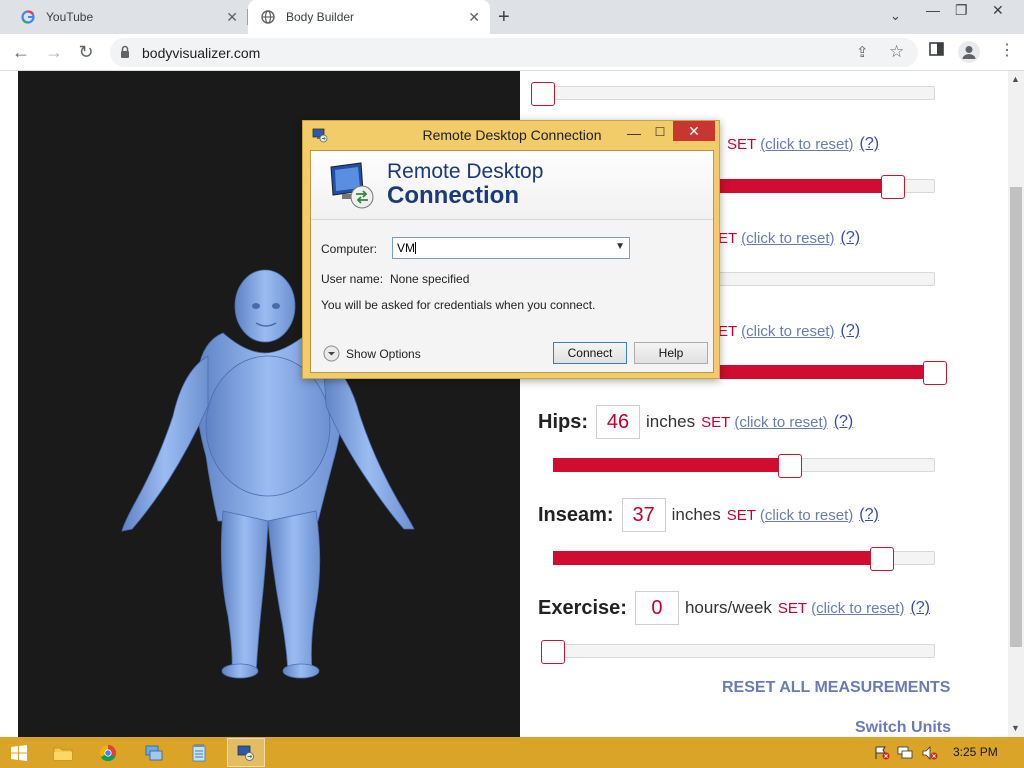 Image resolution: width=1024 pixels, height=768 pixels. What do you see at coordinates (512, 752) in the screenshot?
I see `windows-taskbar: 3:25 PM` at bounding box center [512, 752].